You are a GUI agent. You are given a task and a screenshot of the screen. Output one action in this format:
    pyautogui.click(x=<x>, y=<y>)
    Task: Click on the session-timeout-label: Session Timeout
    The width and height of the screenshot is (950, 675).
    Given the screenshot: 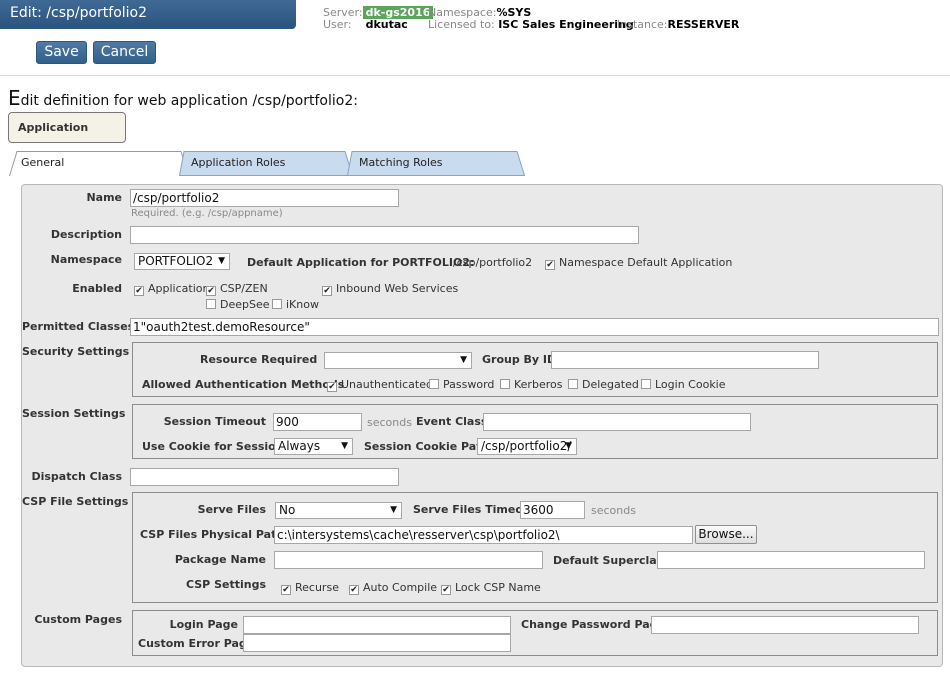 What is the action you would take?
    pyautogui.click(x=214, y=421)
    